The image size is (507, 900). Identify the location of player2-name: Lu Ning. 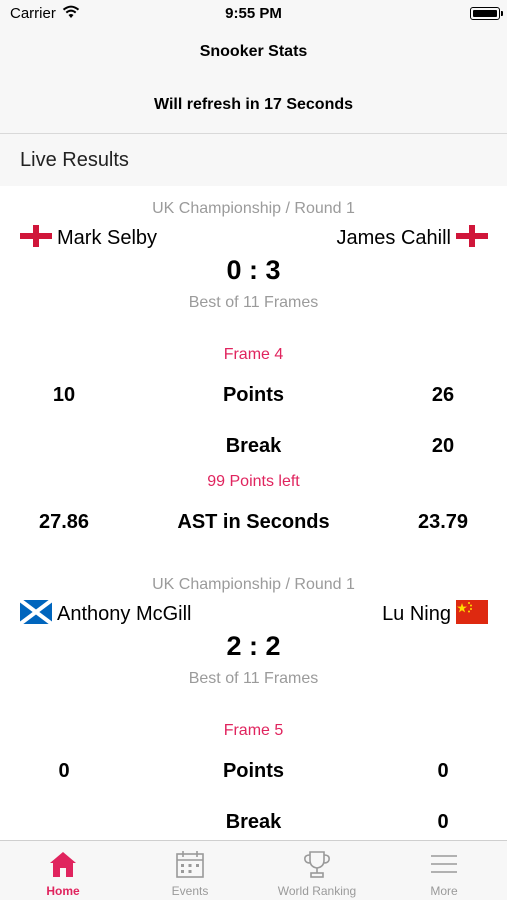
(416, 614).